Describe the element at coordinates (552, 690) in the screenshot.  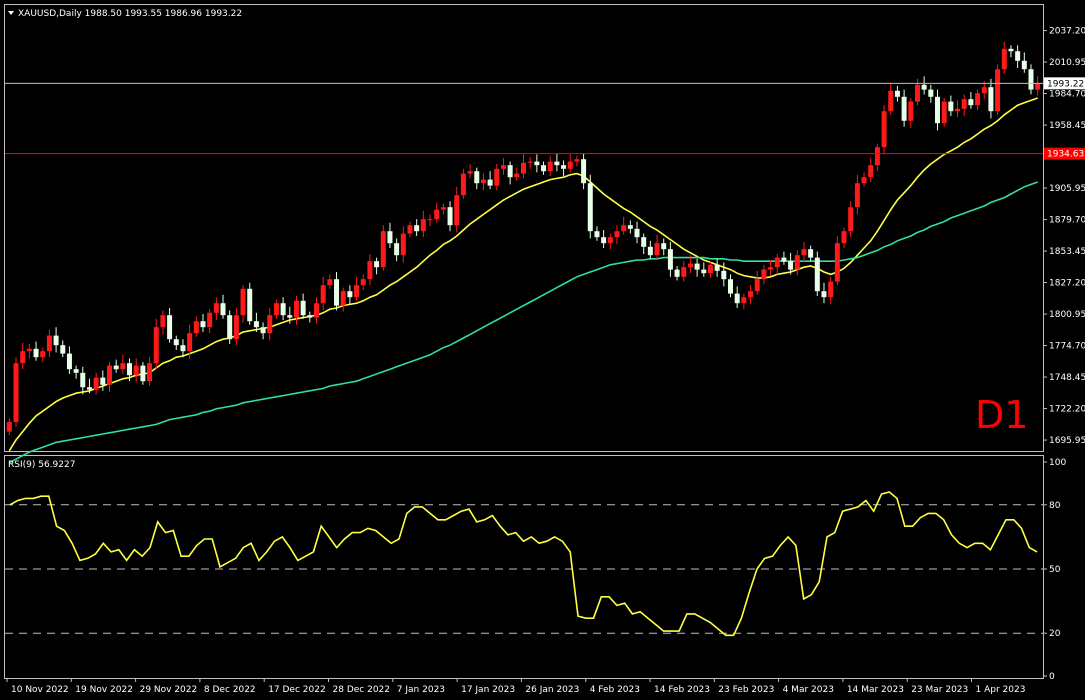
I see `time-tick-label: 26 Jan 2023` at that location.